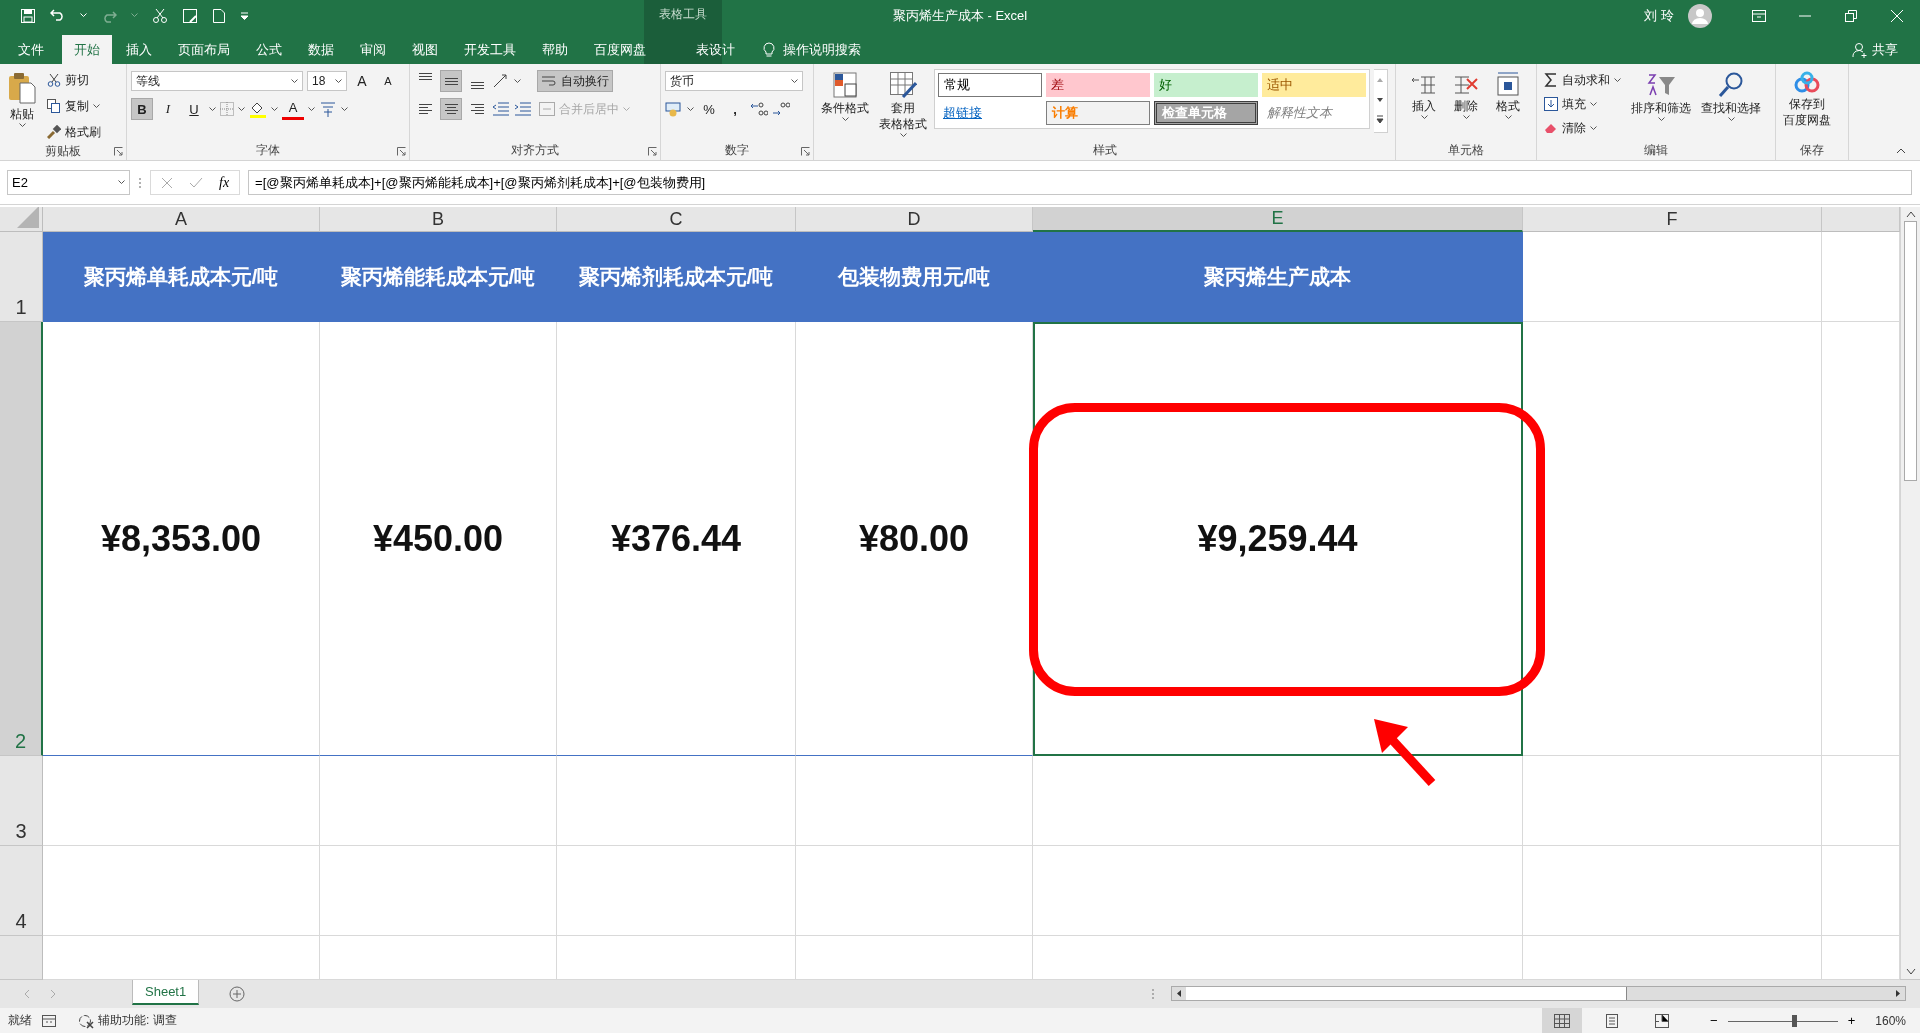 The width and height of the screenshot is (1920, 1033). Describe the element at coordinates (1672, 219) in the screenshot. I see `column-header: F` at that location.